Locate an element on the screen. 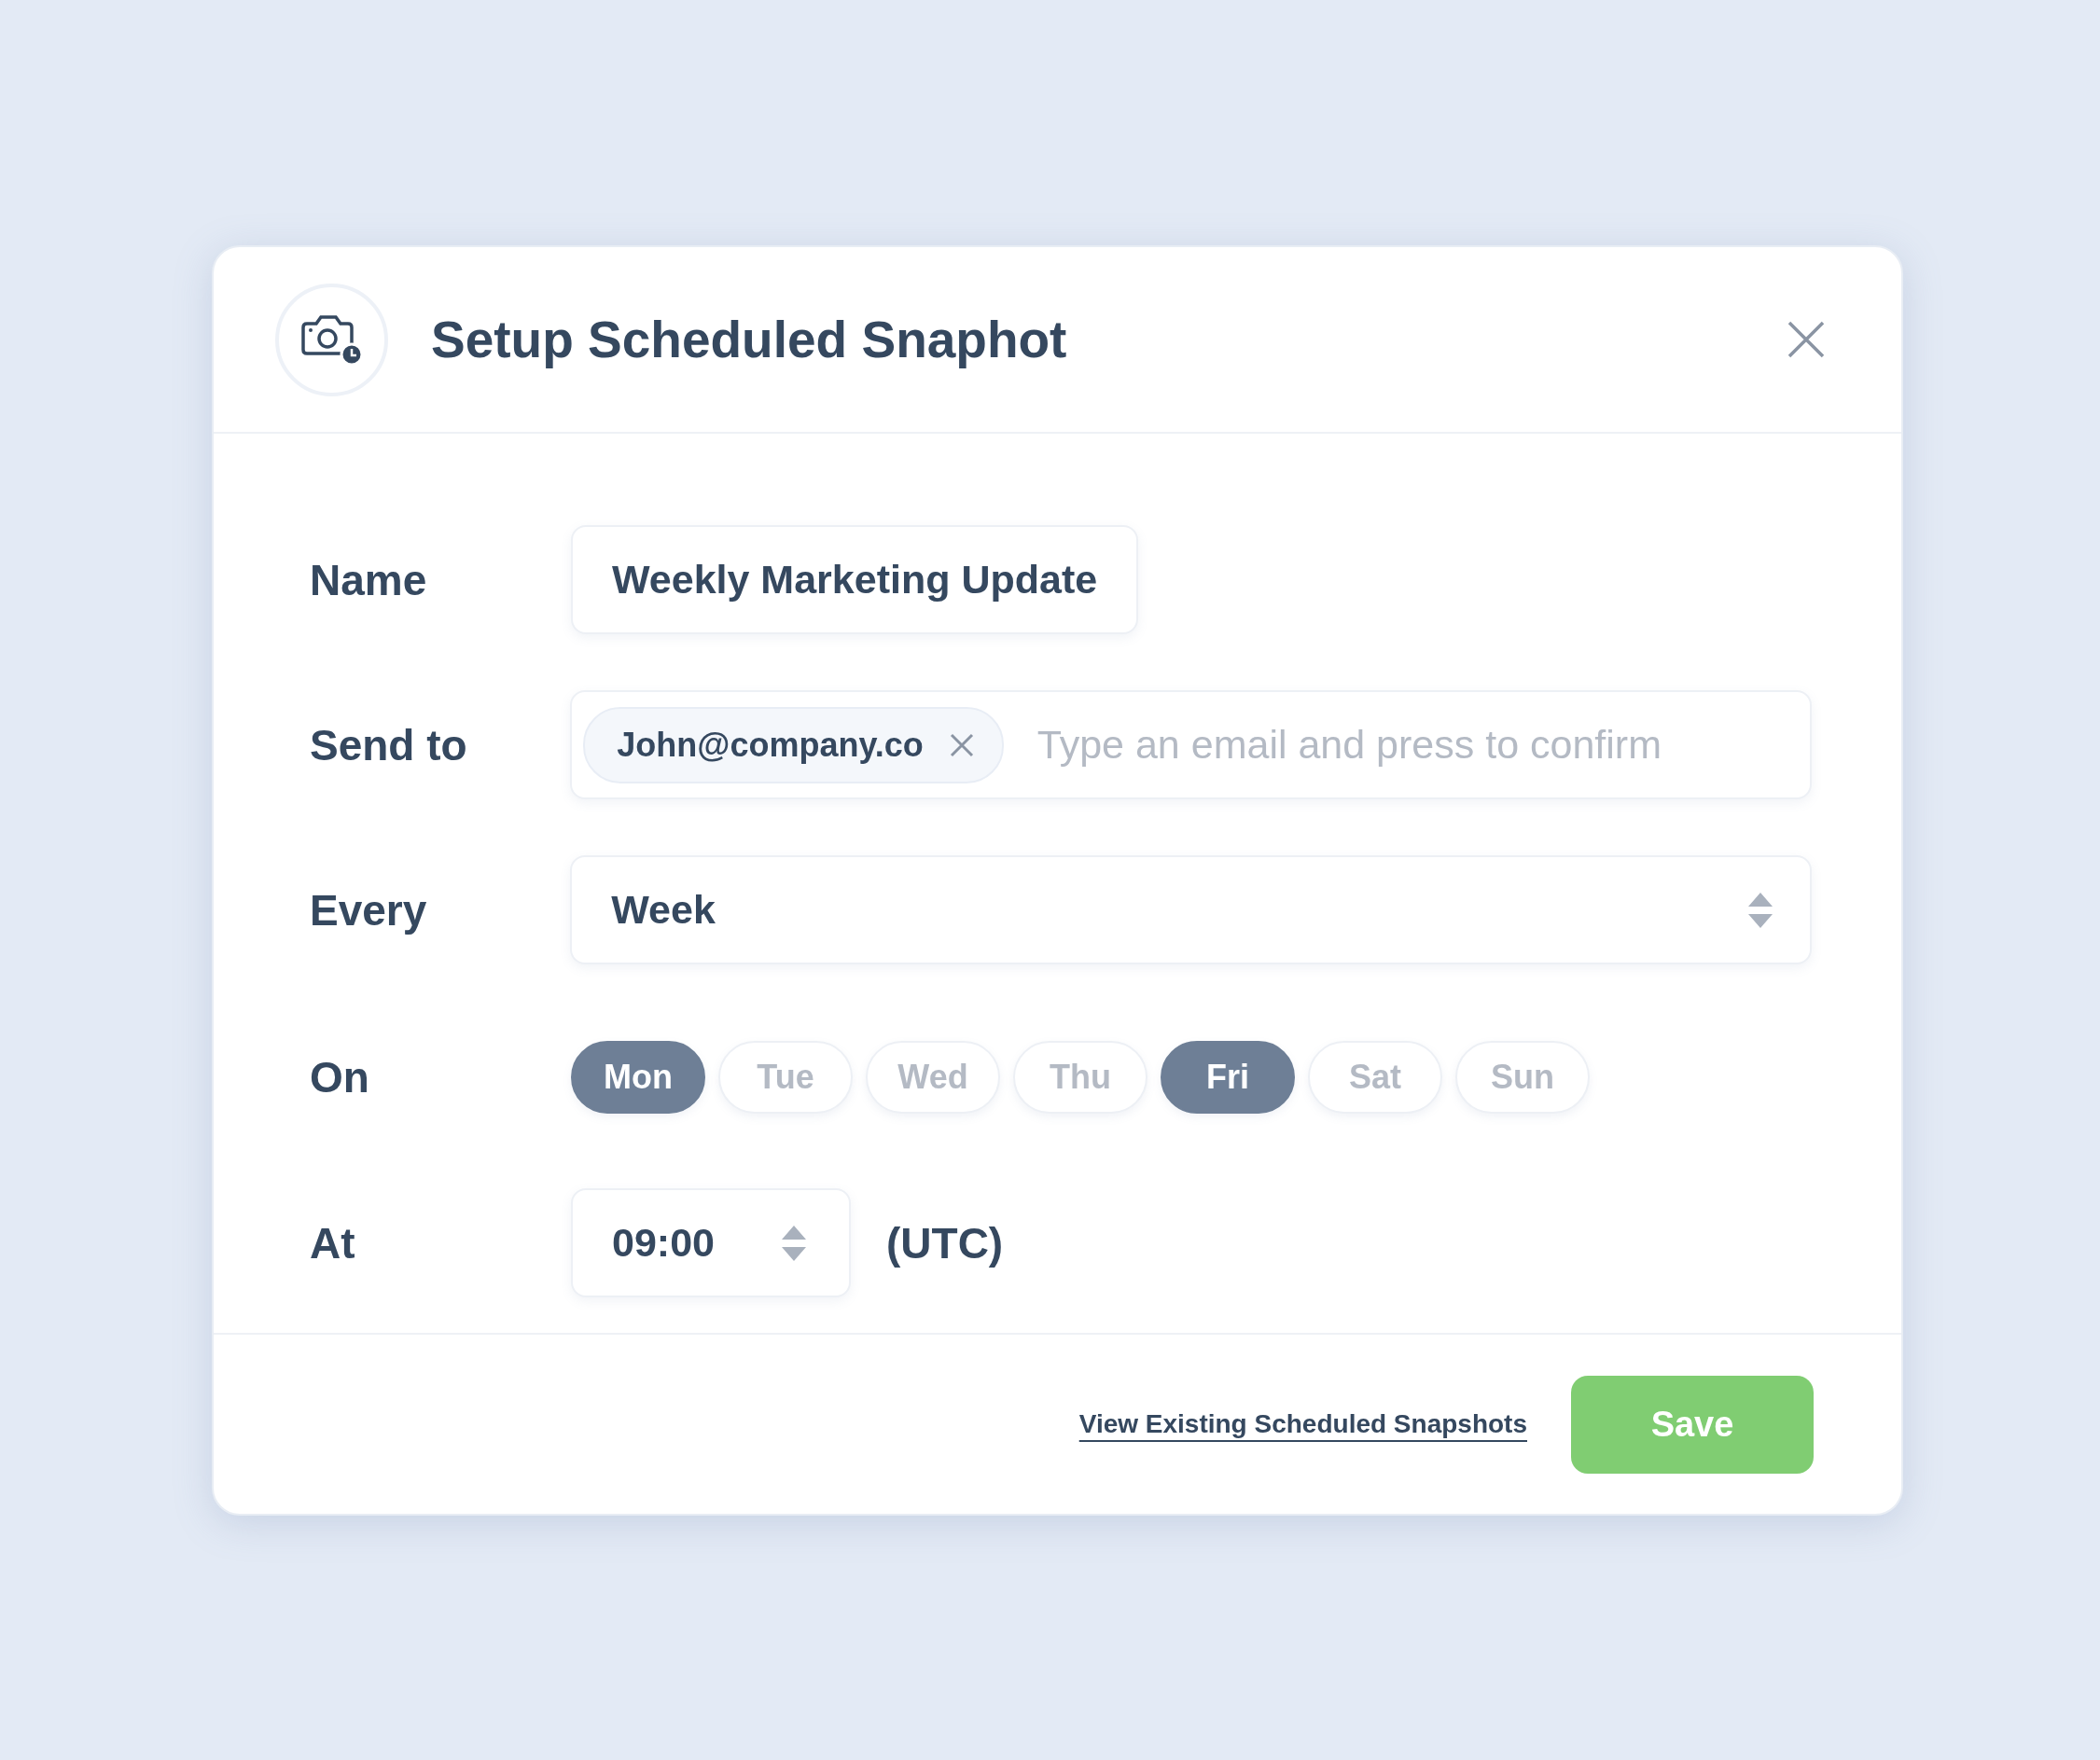  recipients-field: John@company.co Type an email and press to confirm is located at coordinates (1191, 744).